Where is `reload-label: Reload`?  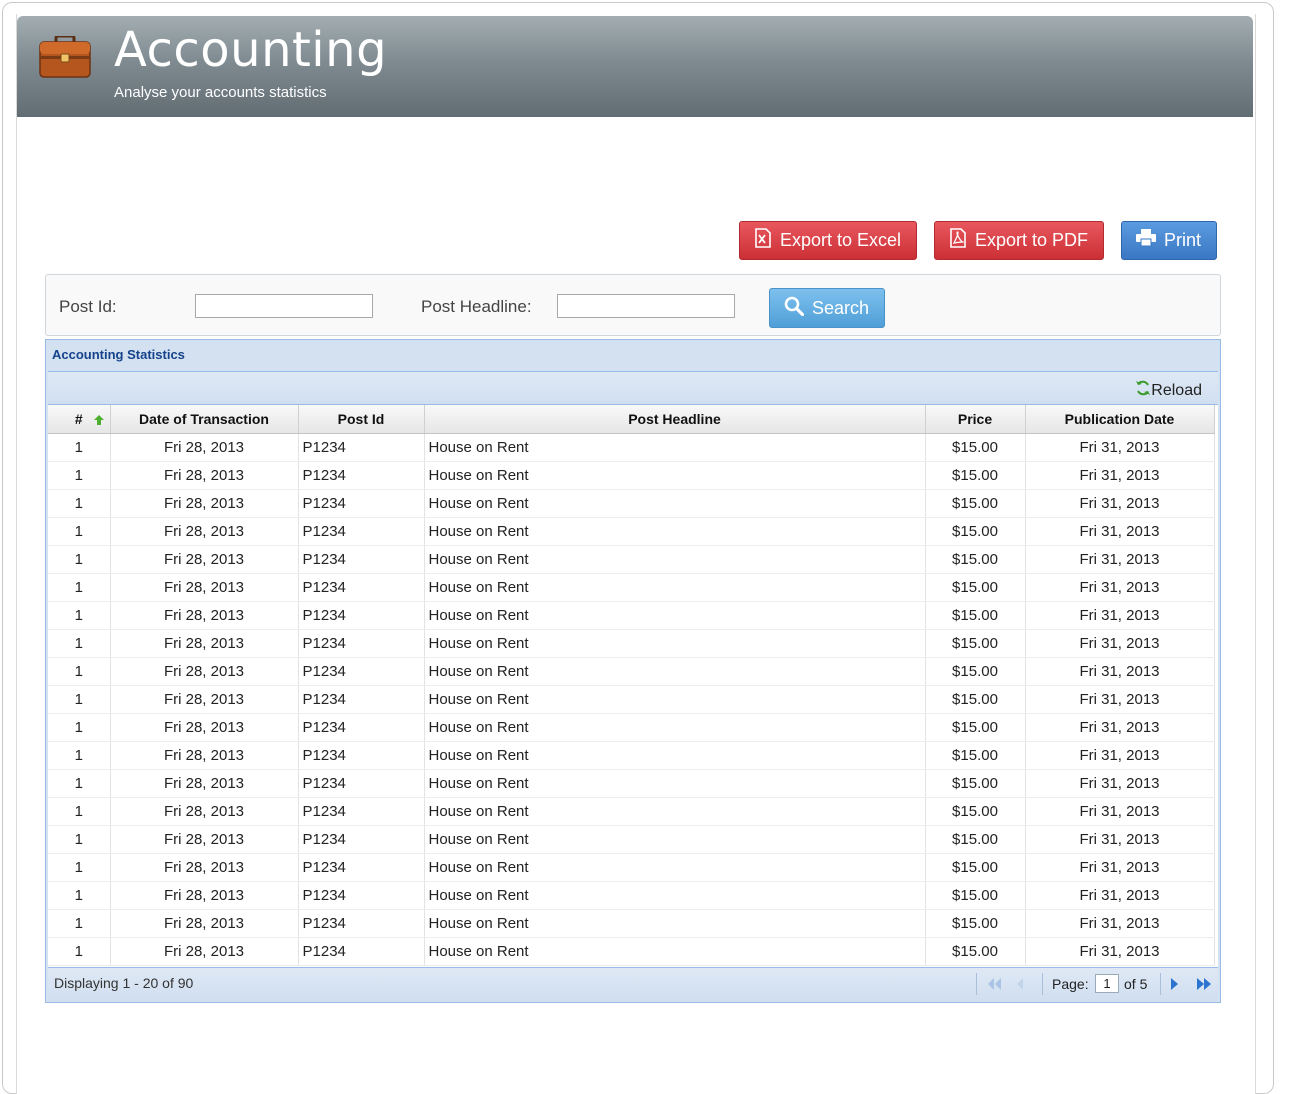 reload-label: Reload is located at coordinates (1176, 390).